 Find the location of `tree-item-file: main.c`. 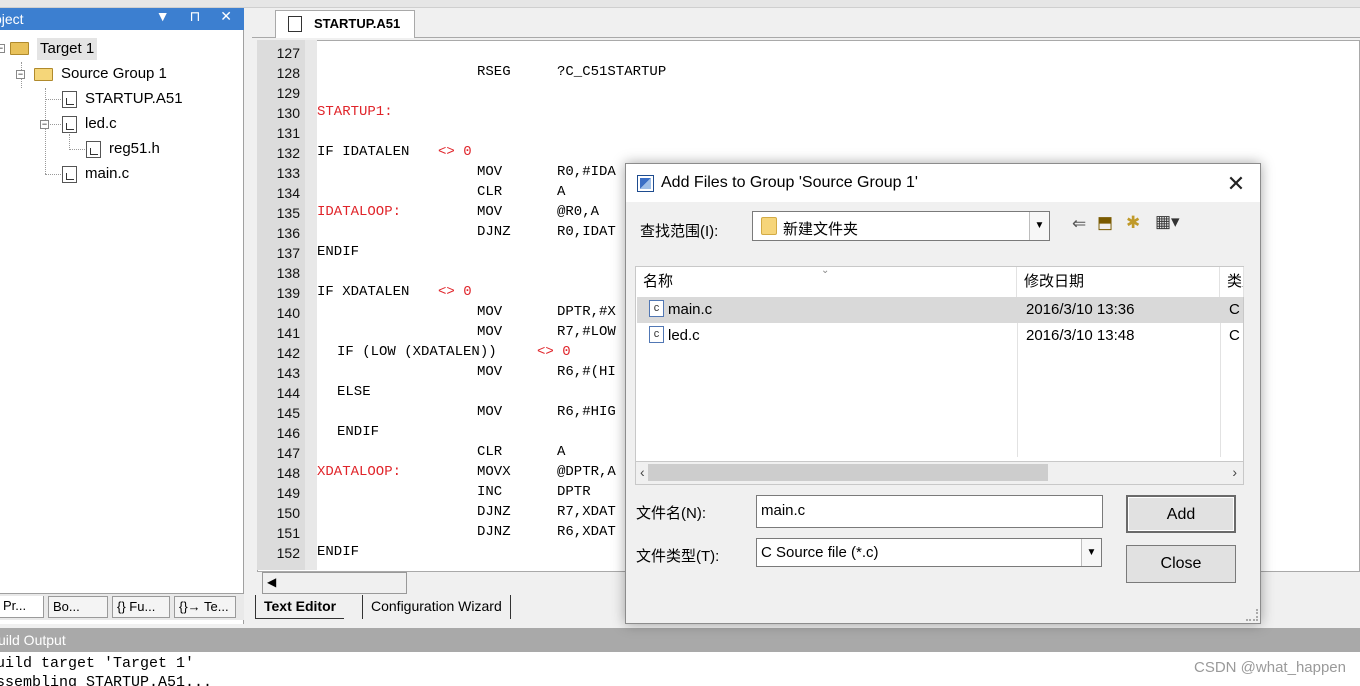

tree-item-file: main.c is located at coordinates (100, 174).